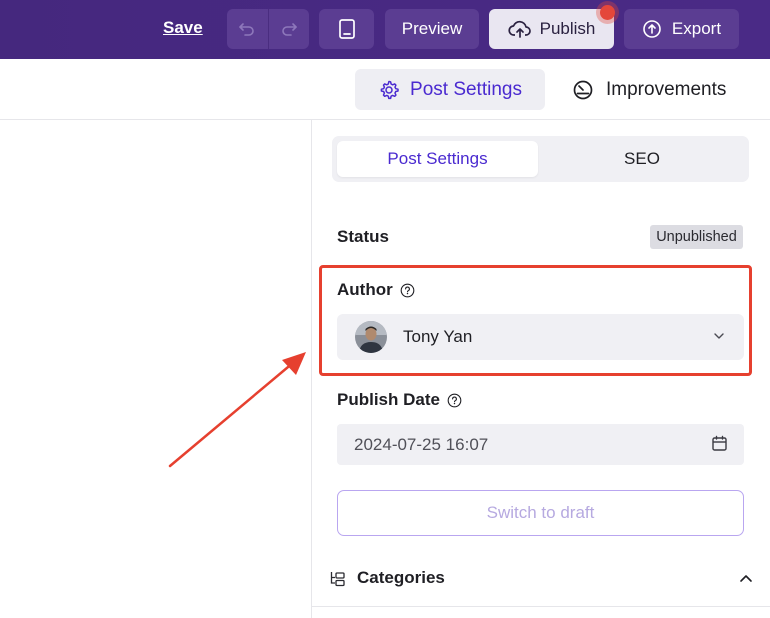 This screenshot has height=618, width=770. What do you see at coordinates (437, 159) in the screenshot?
I see `segment-post-settings: Post Settings` at bounding box center [437, 159].